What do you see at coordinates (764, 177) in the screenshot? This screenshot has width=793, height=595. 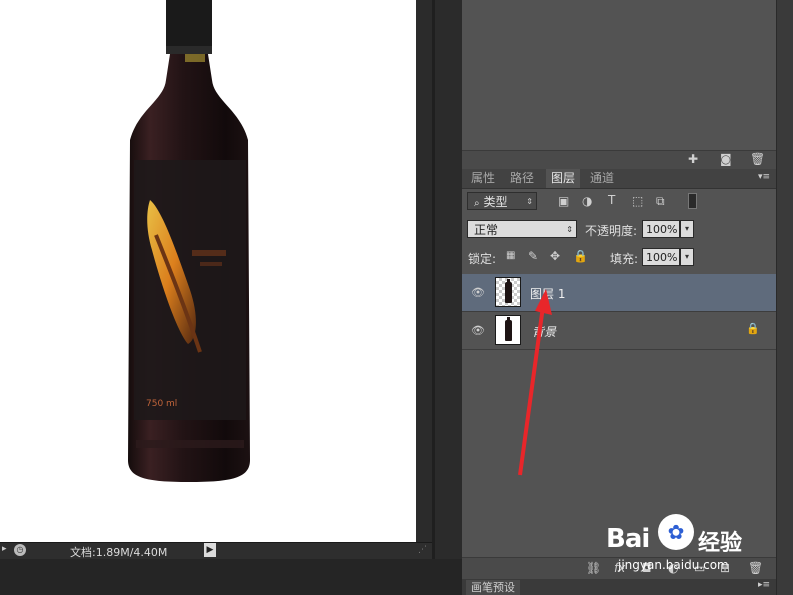 I see `panel-menu-icon: ▾≡` at bounding box center [764, 177].